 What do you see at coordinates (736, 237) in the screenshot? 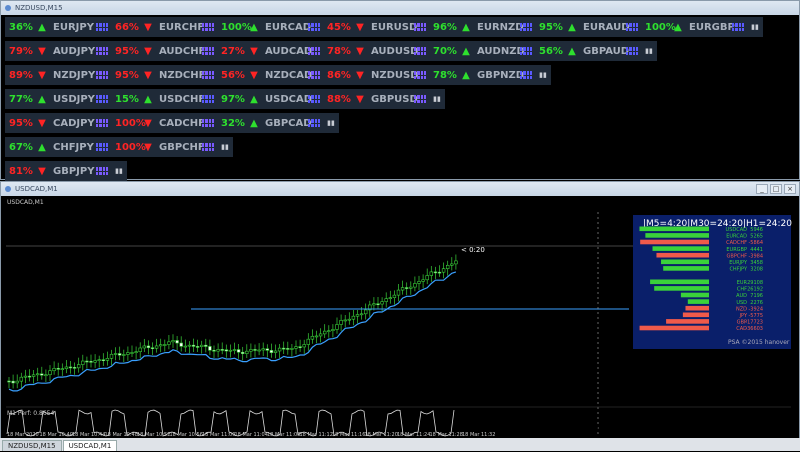
I see `strength-label: EURCAD` at bounding box center [736, 237].